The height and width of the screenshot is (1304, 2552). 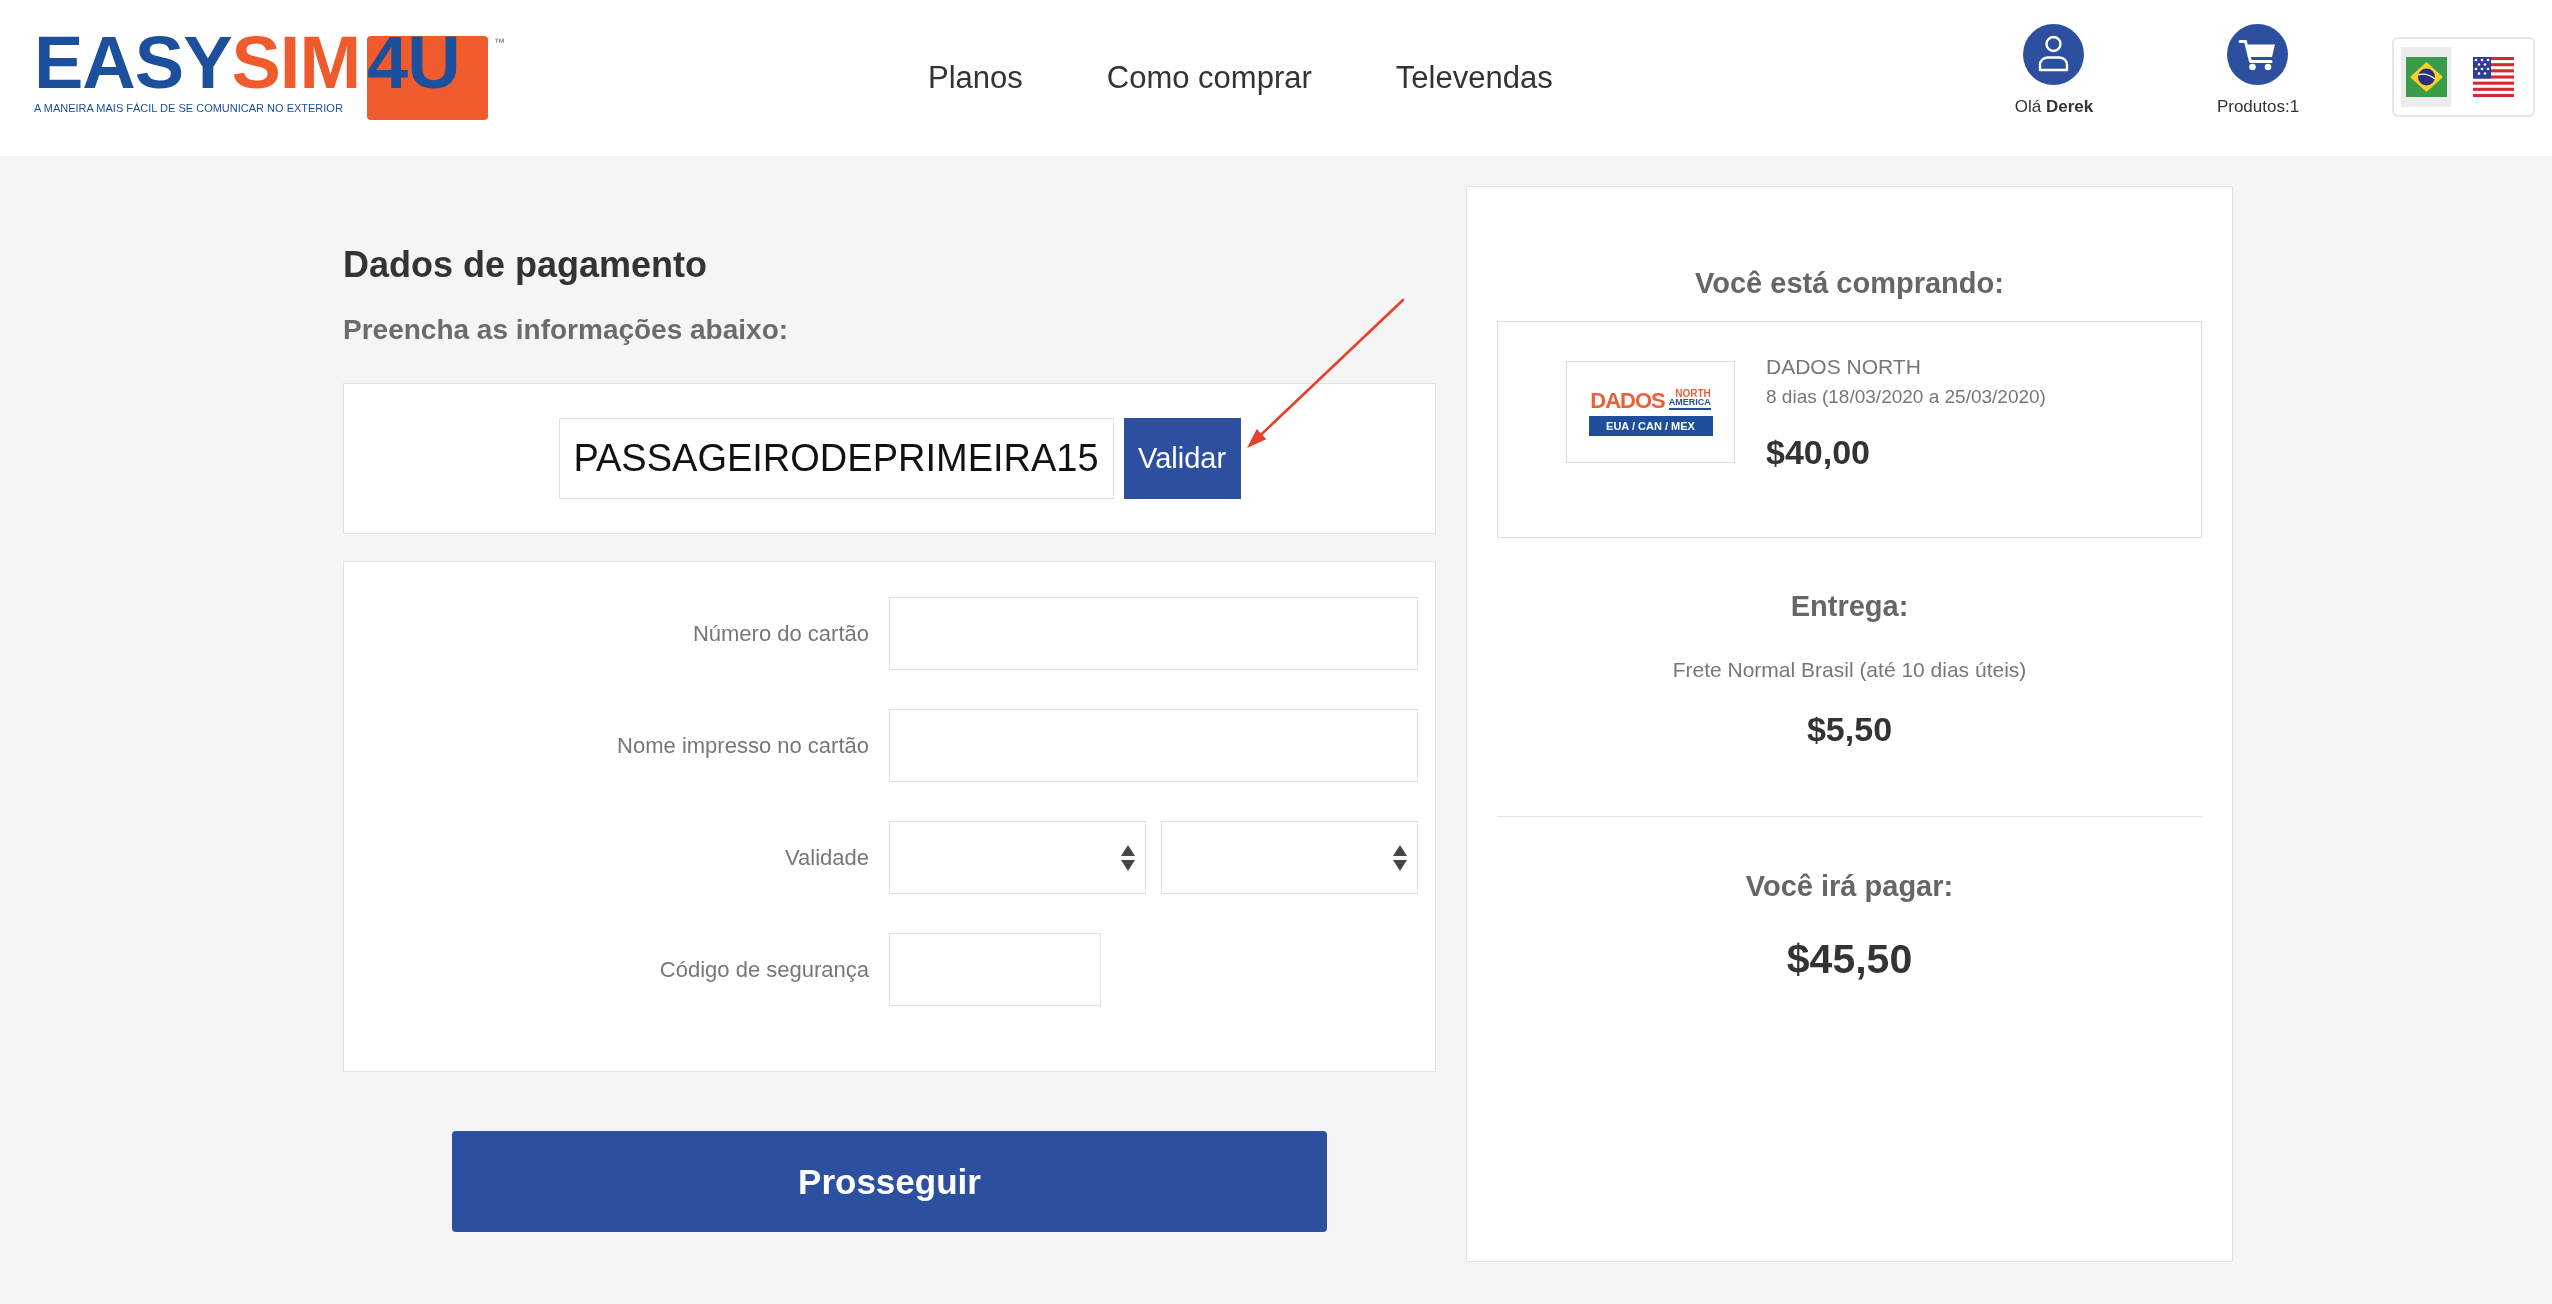 I want to click on page-title: Dados de pagamento, so click(x=526, y=265).